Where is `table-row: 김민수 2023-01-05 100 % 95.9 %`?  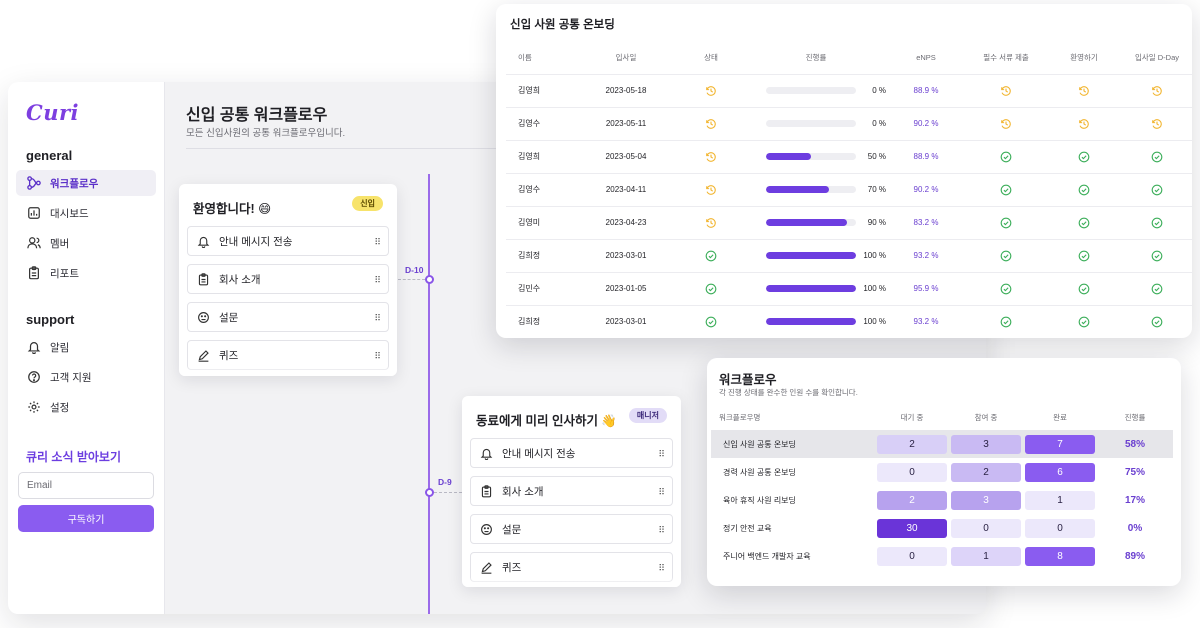 table-row: 김민수 2023-01-05 100 % 95.9 % is located at coordinates (849, 288).